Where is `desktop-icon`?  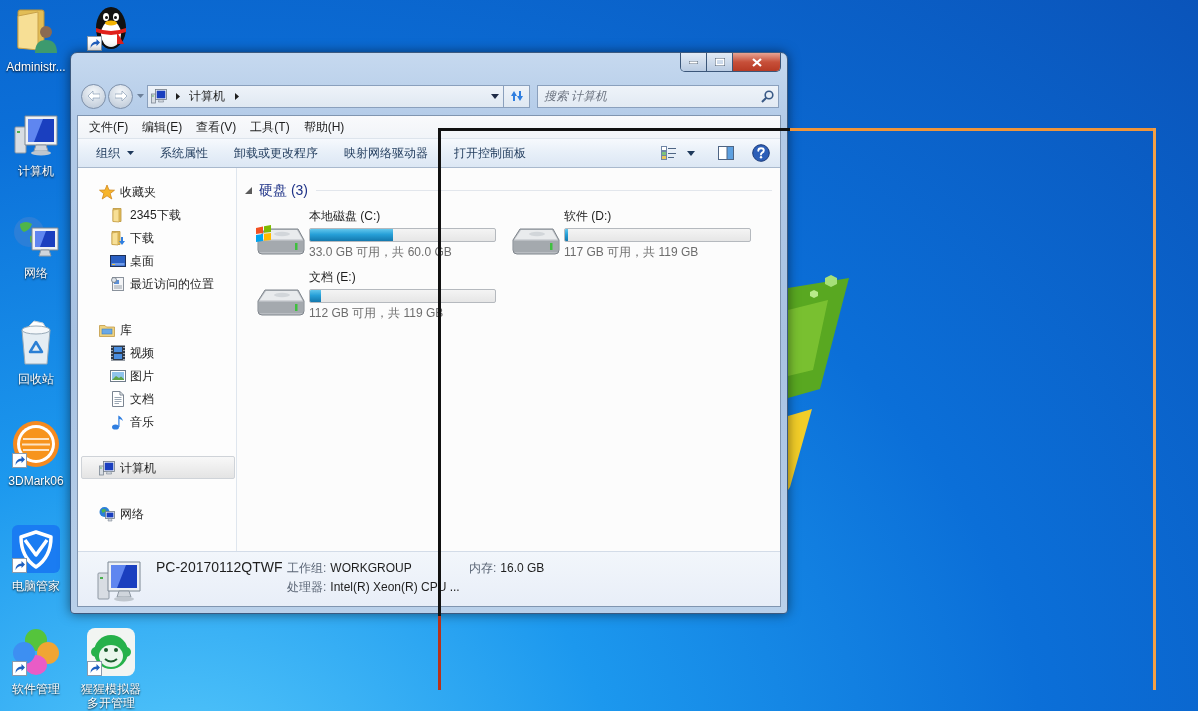
desktop-icon is located at coordinates (118, 260).